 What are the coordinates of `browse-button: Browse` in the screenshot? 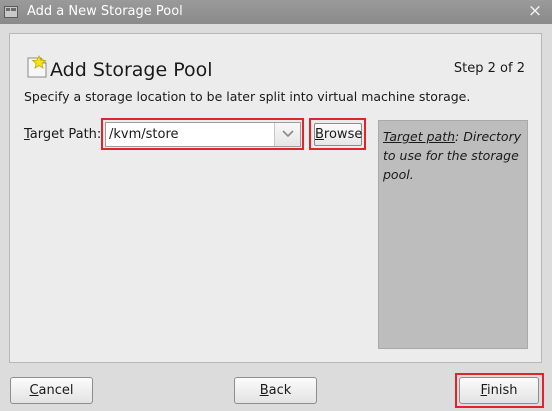 It's located at (338, 134).